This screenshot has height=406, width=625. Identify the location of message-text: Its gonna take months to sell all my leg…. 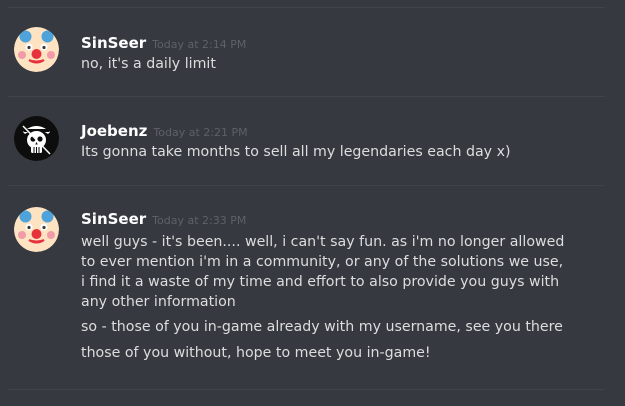
(296, 152).